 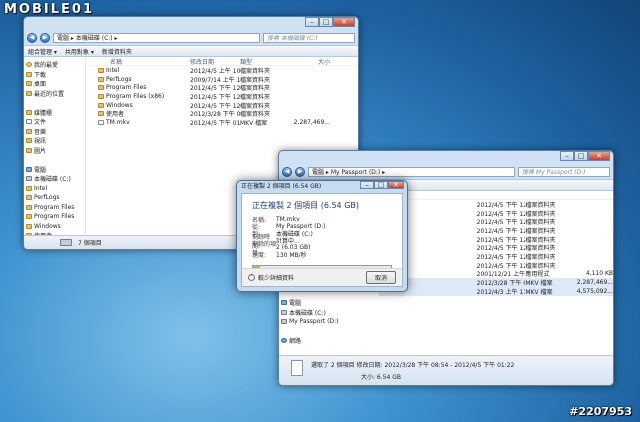 I want to click on file-row: Windows 2012/4/5 下午 12...檔案資料夾, so click(x=224, y=105).